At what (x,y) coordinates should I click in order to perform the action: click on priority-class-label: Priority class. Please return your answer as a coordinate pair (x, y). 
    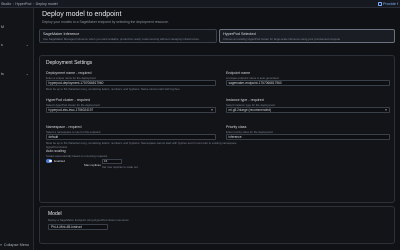
    Looking at the image, I should click on (236, 127).